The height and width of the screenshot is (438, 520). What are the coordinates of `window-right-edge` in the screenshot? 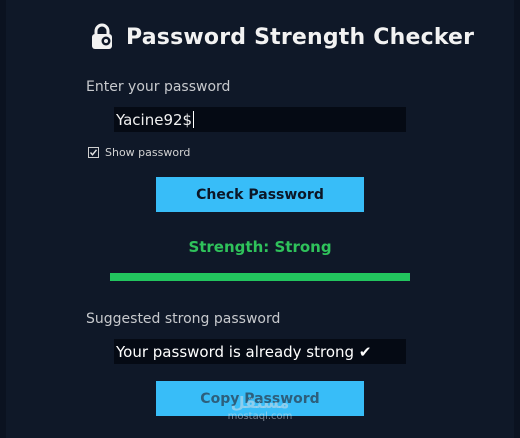 It's located at (517, 219).